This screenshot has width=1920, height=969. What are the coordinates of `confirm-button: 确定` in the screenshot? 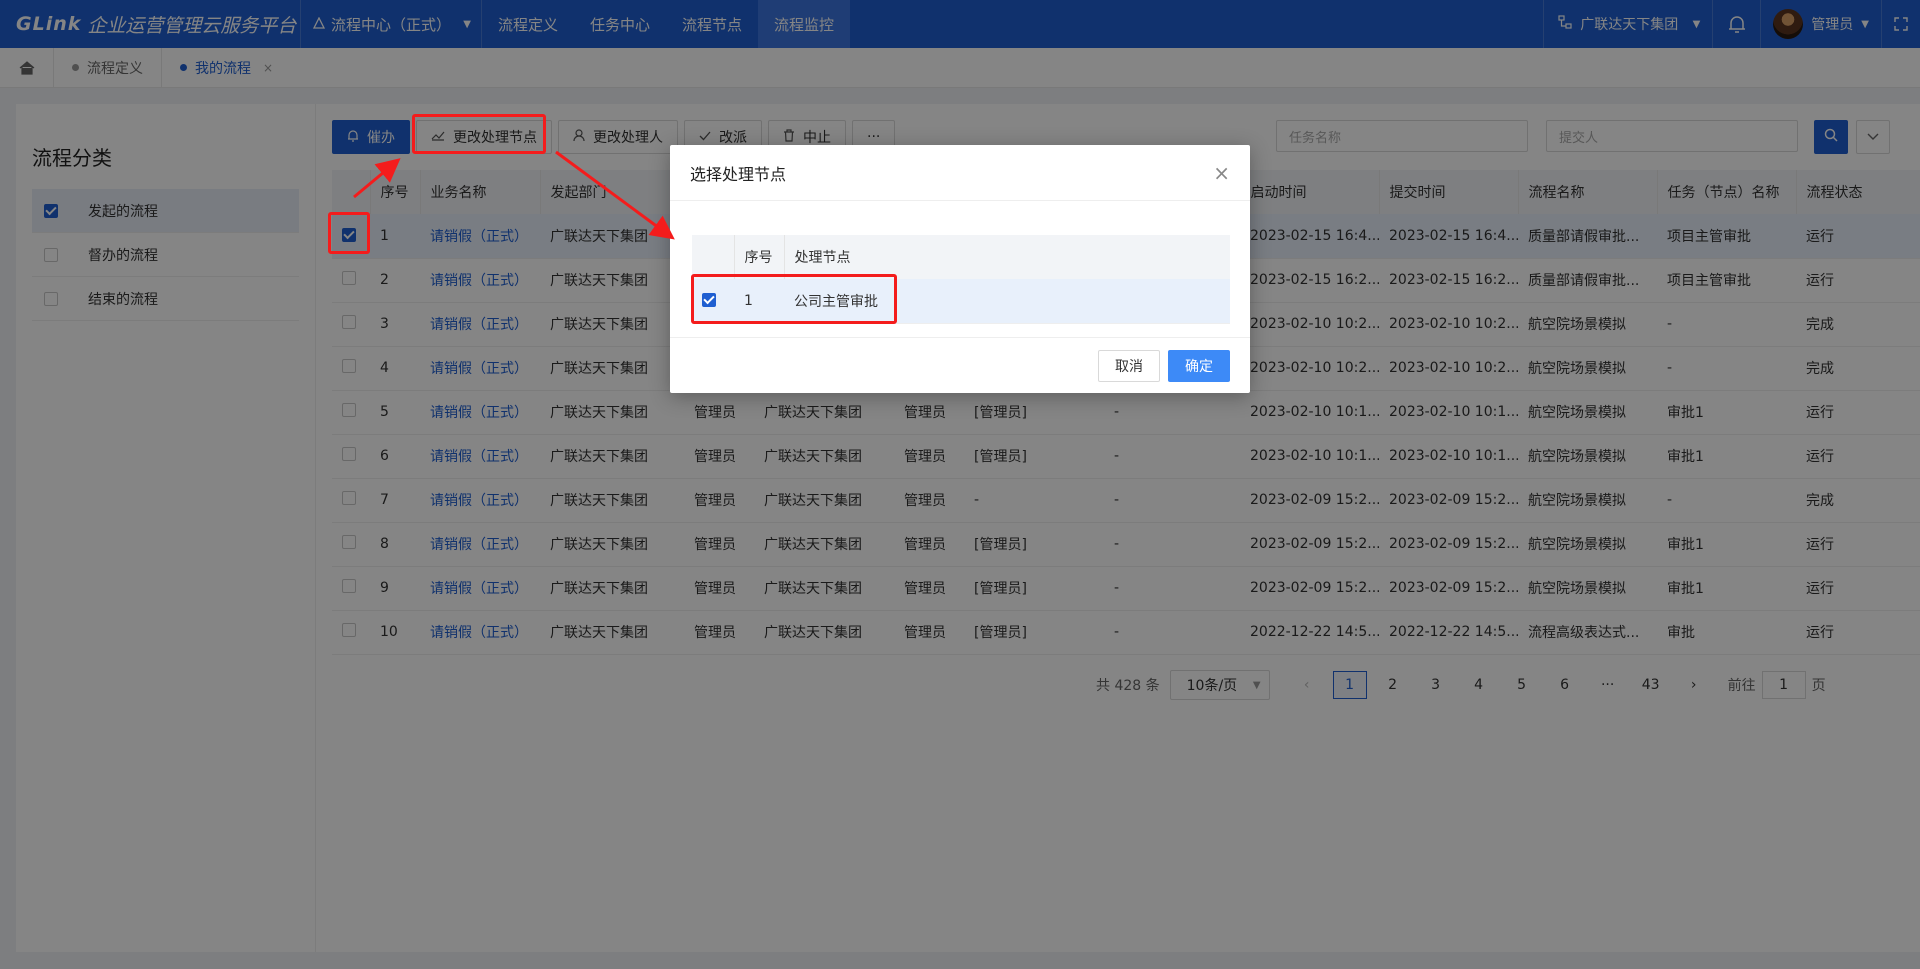 It's located at (1199, 365).